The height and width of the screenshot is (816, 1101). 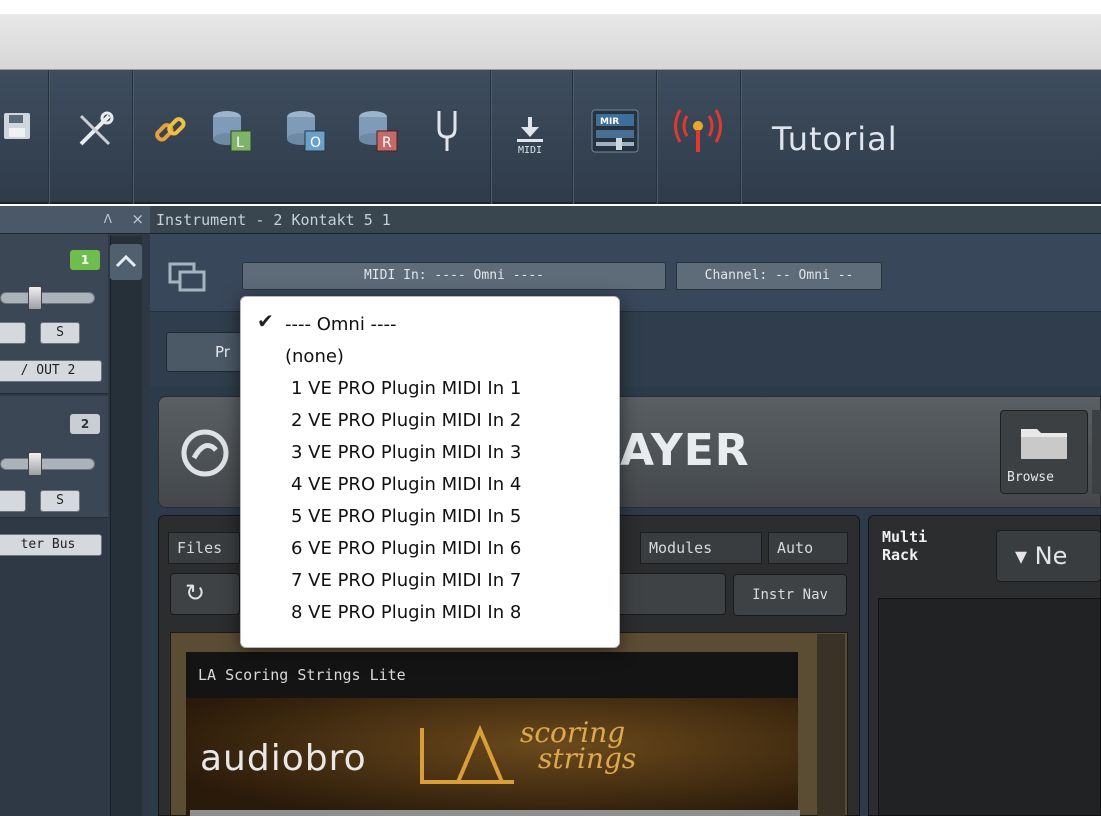 I want to click on channel-number-badge: 1, so click(x=85, y=260).